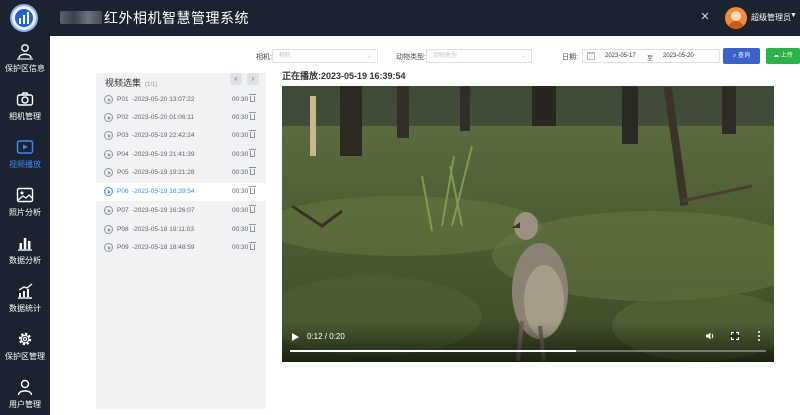 The image size is (800, 415). I want to click on video-icon, so click(25, 147).